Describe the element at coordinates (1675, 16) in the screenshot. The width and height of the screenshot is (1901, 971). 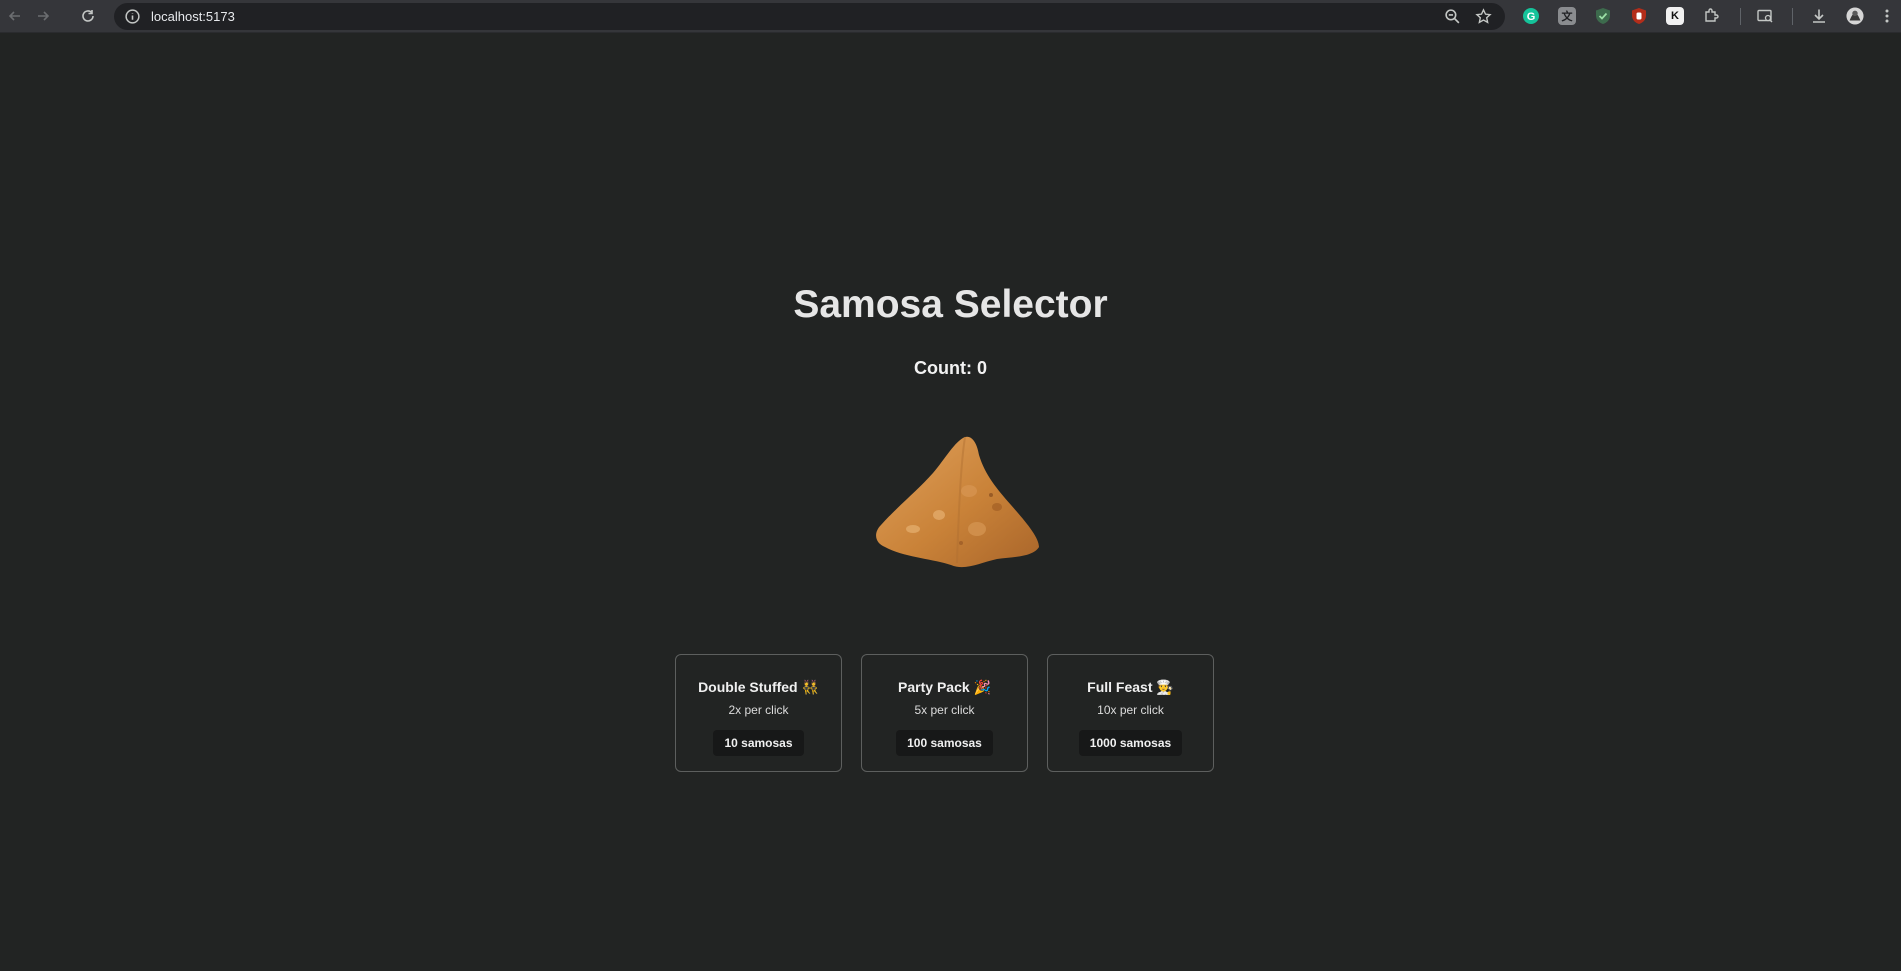
I see `k-extension-icon: K` at that location.